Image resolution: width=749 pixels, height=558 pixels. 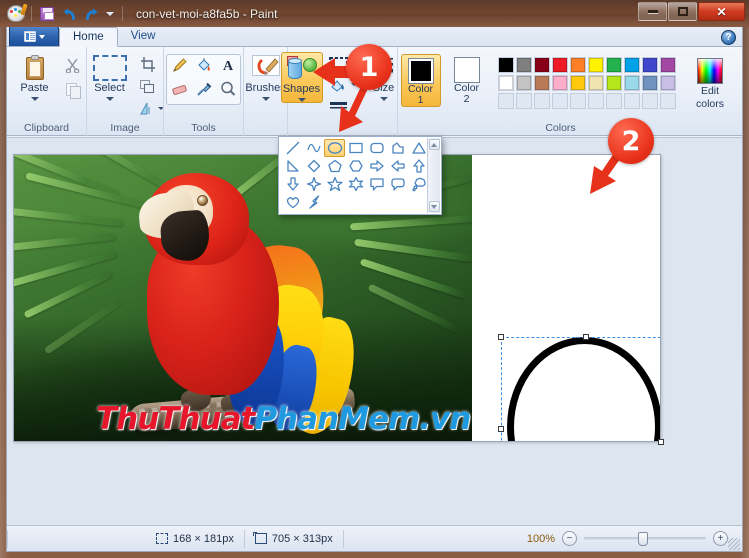 I want to click on text-tool-button: A, so click(x=227, y=67).